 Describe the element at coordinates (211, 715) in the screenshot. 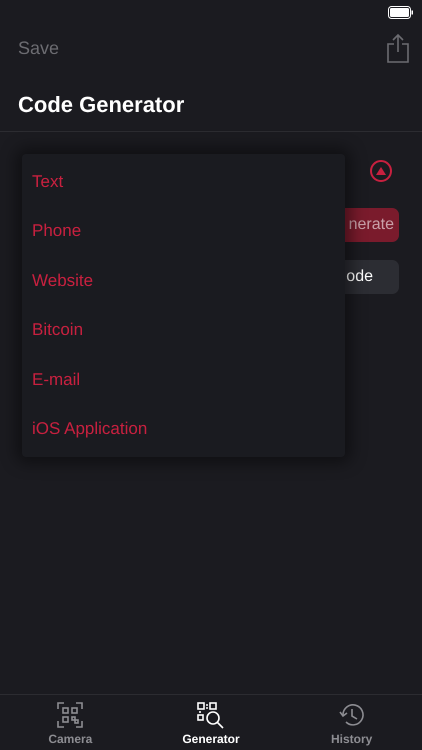

I see `qr-search-icon` at that location.